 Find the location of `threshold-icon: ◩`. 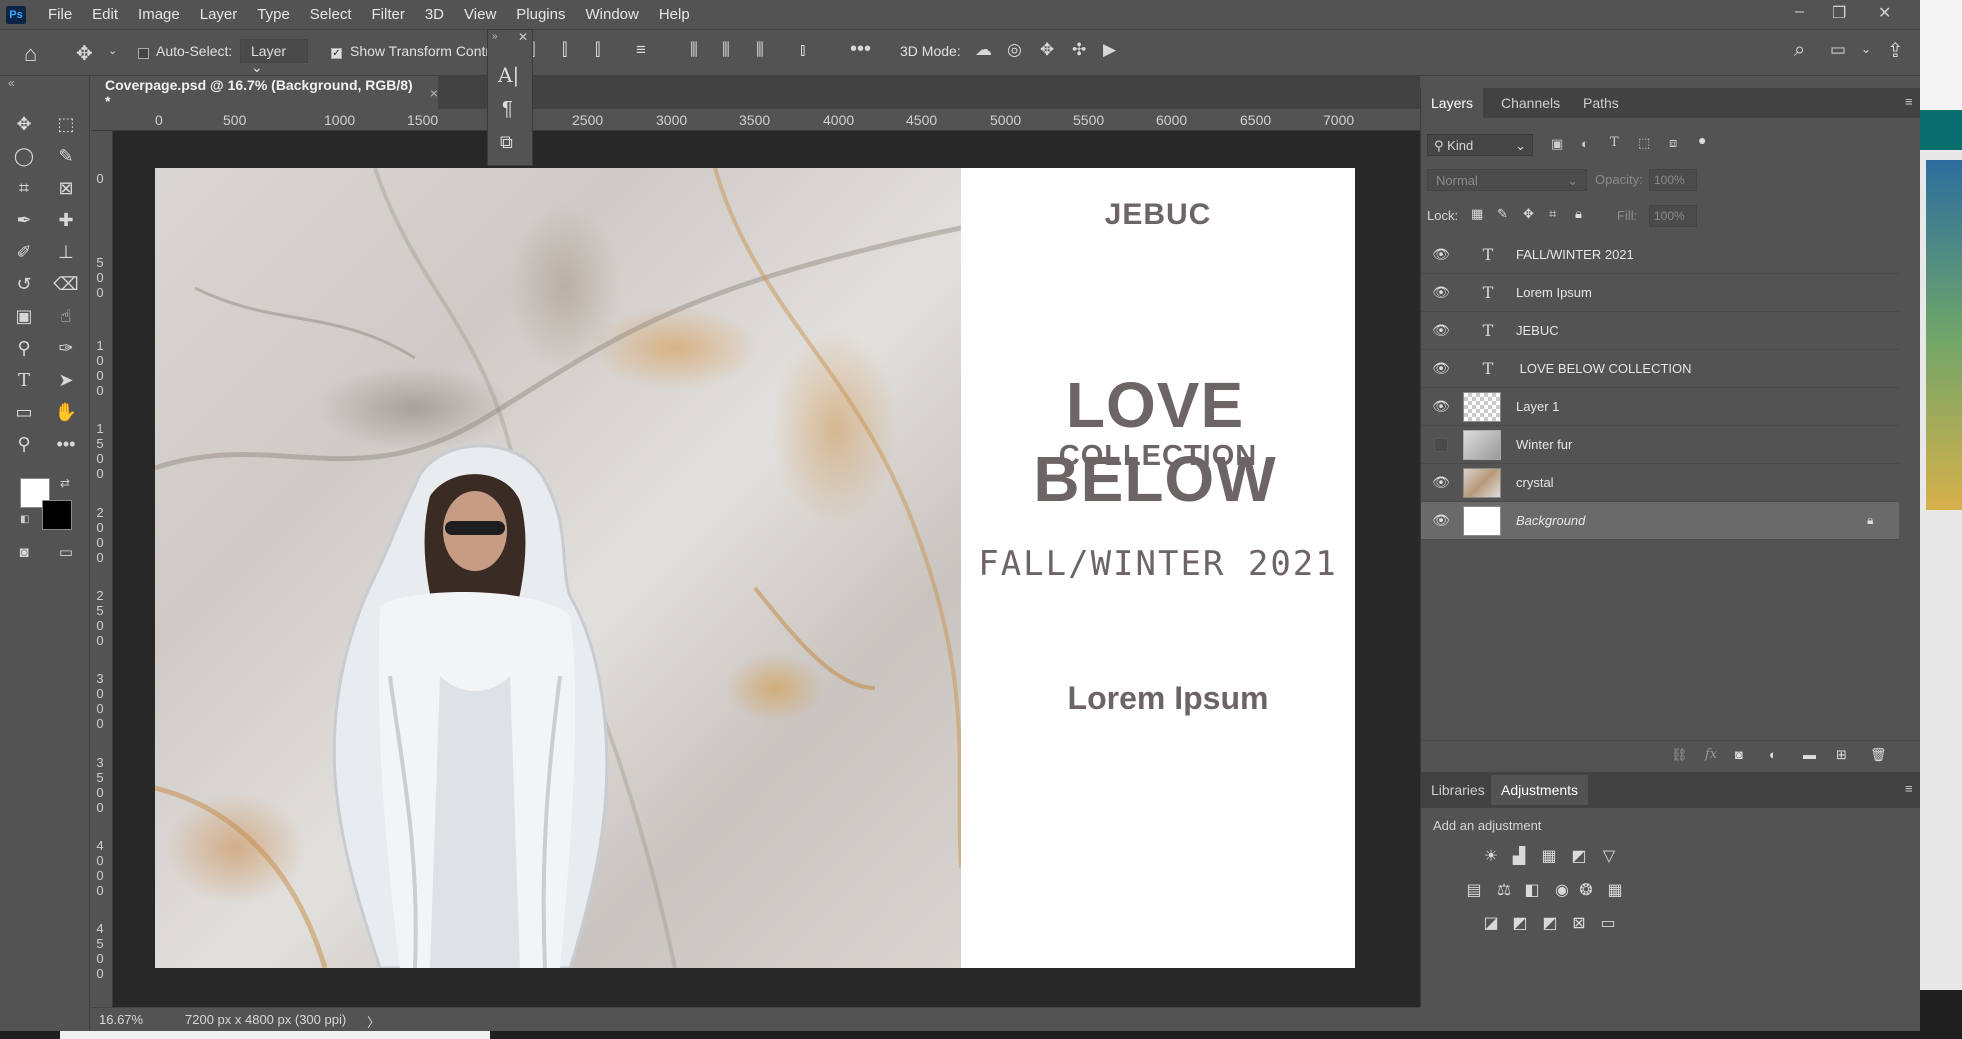

threshold-icon: ◩ is located at coordinates (1550, 923).